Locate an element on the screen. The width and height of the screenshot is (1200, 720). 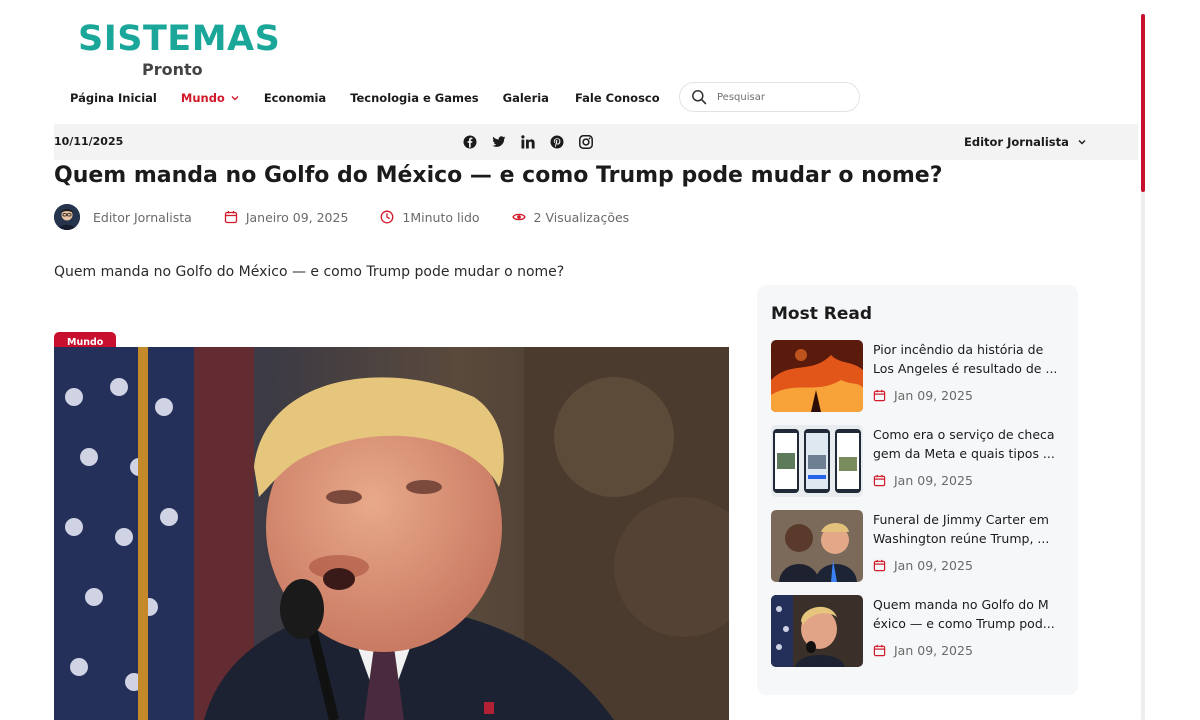
logo-main-text: SISTEMAS is located at coordinates (179, 39).